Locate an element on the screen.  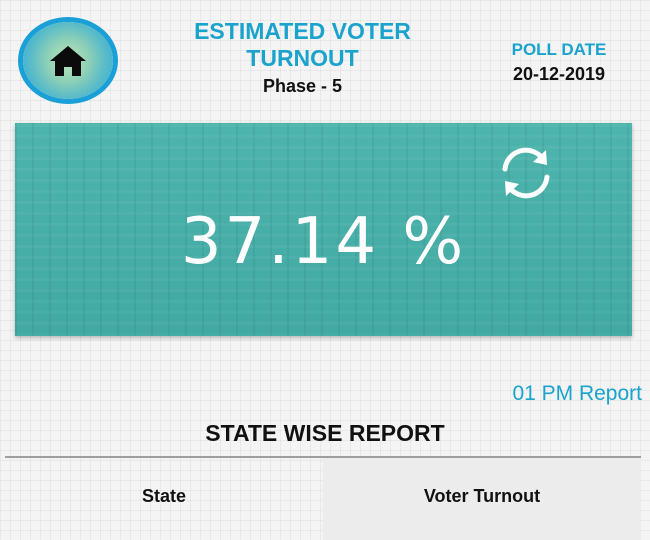
poll-date-value: 20-12-2019 is located at coordinates (559, 74).